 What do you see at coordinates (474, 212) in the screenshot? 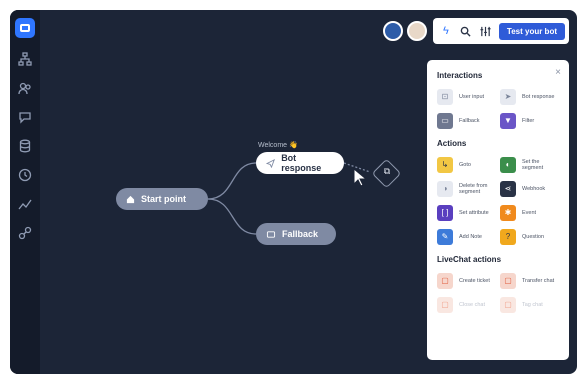
I see `panel-item-label: Set attribute` at bounding box center [474, 212].